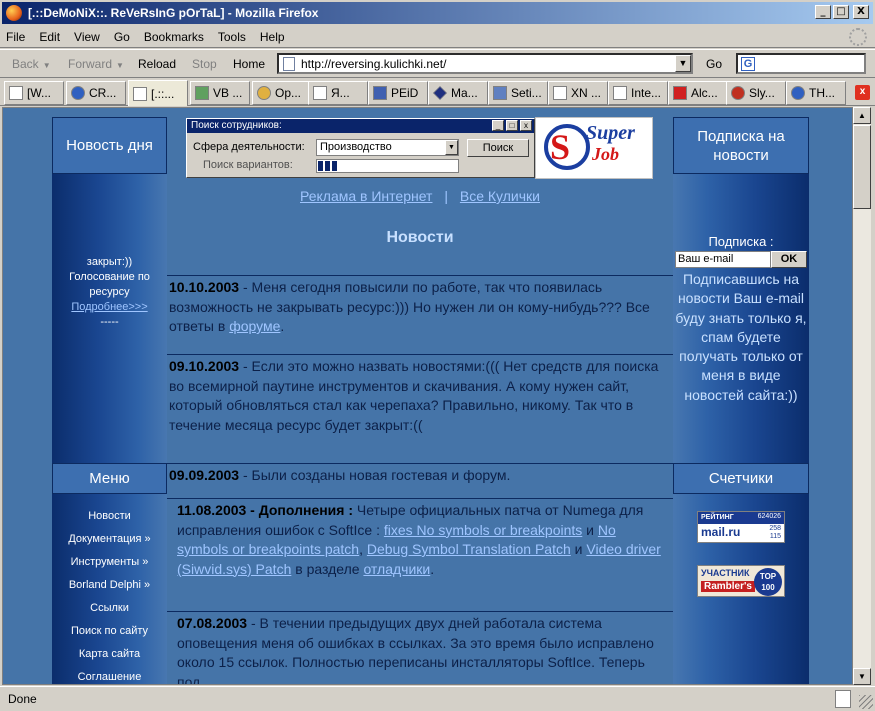 The width and height of the screenshot is (875, 711). What do you see at coordinates (254, 326) in the screenshot?
I see `news-link: форуме` at bounding box center [254, 326].